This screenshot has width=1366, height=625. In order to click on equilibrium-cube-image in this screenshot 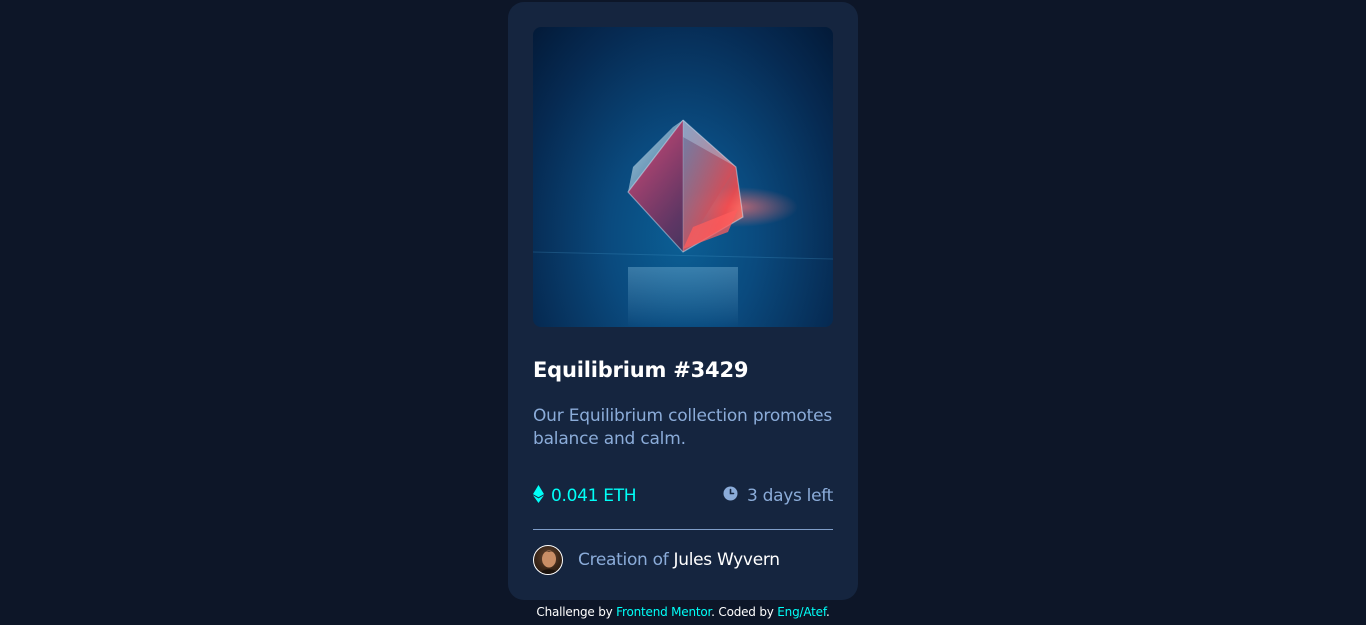, I will do `click(683, 223)`.